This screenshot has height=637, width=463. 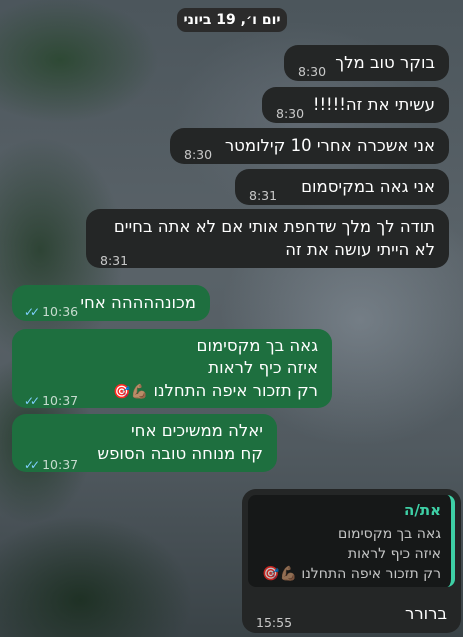 I want to click on message-text-line: לא הייתי עושה את זה, so click(x=360, y=249).